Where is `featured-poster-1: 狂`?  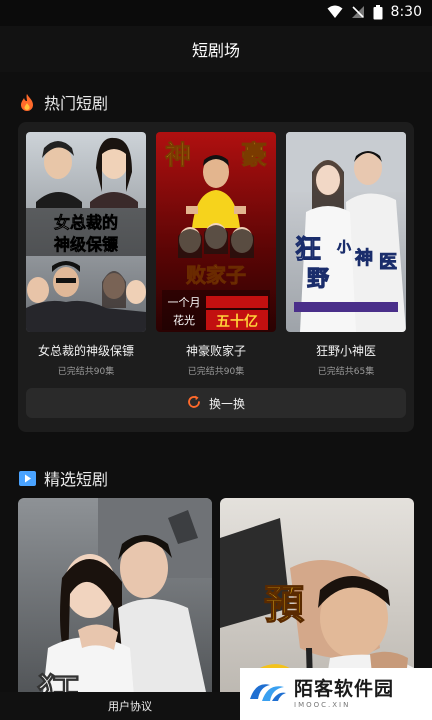 featured-poster-1: 狂 is located at coordinates (115, 609).